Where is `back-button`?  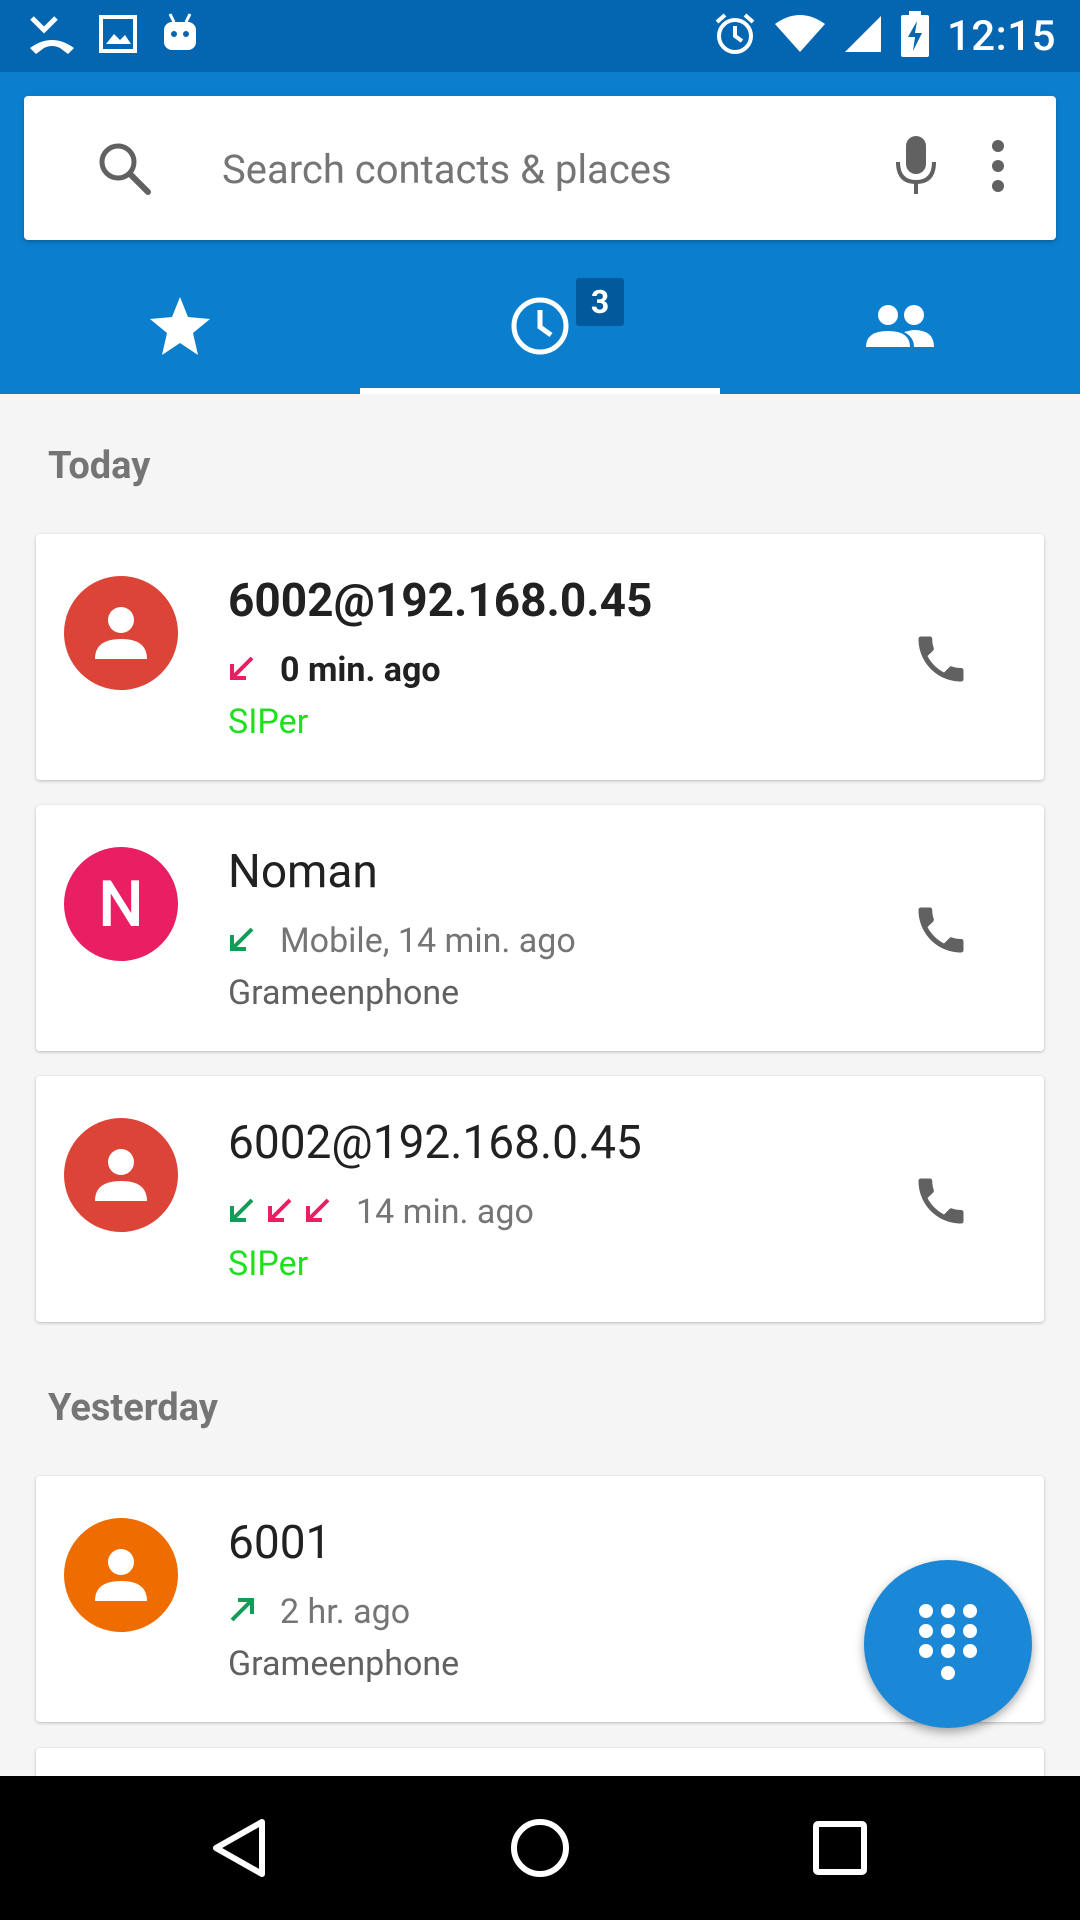 back-button is located at coordinates (240, 1848).